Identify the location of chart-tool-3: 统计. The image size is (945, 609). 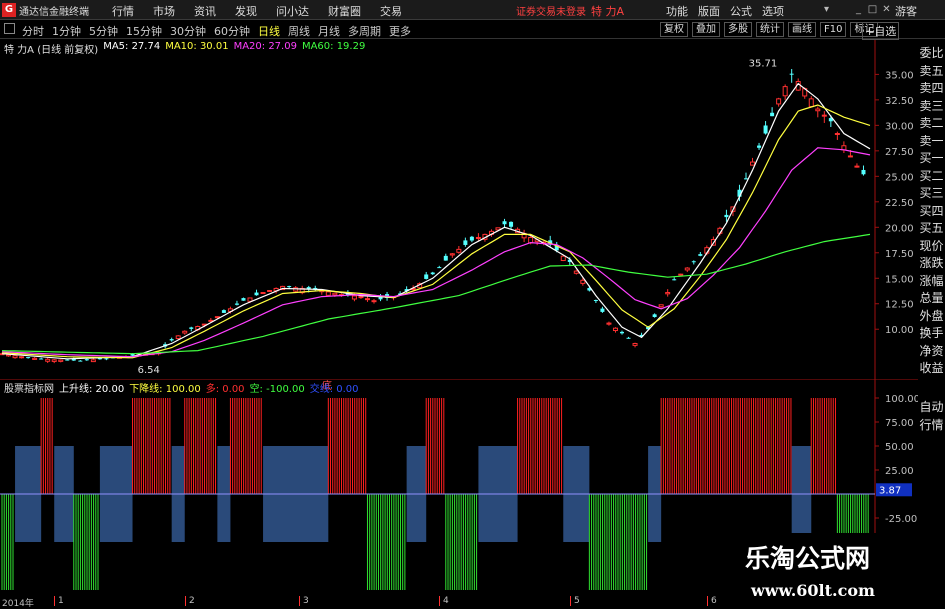
(770, 29).